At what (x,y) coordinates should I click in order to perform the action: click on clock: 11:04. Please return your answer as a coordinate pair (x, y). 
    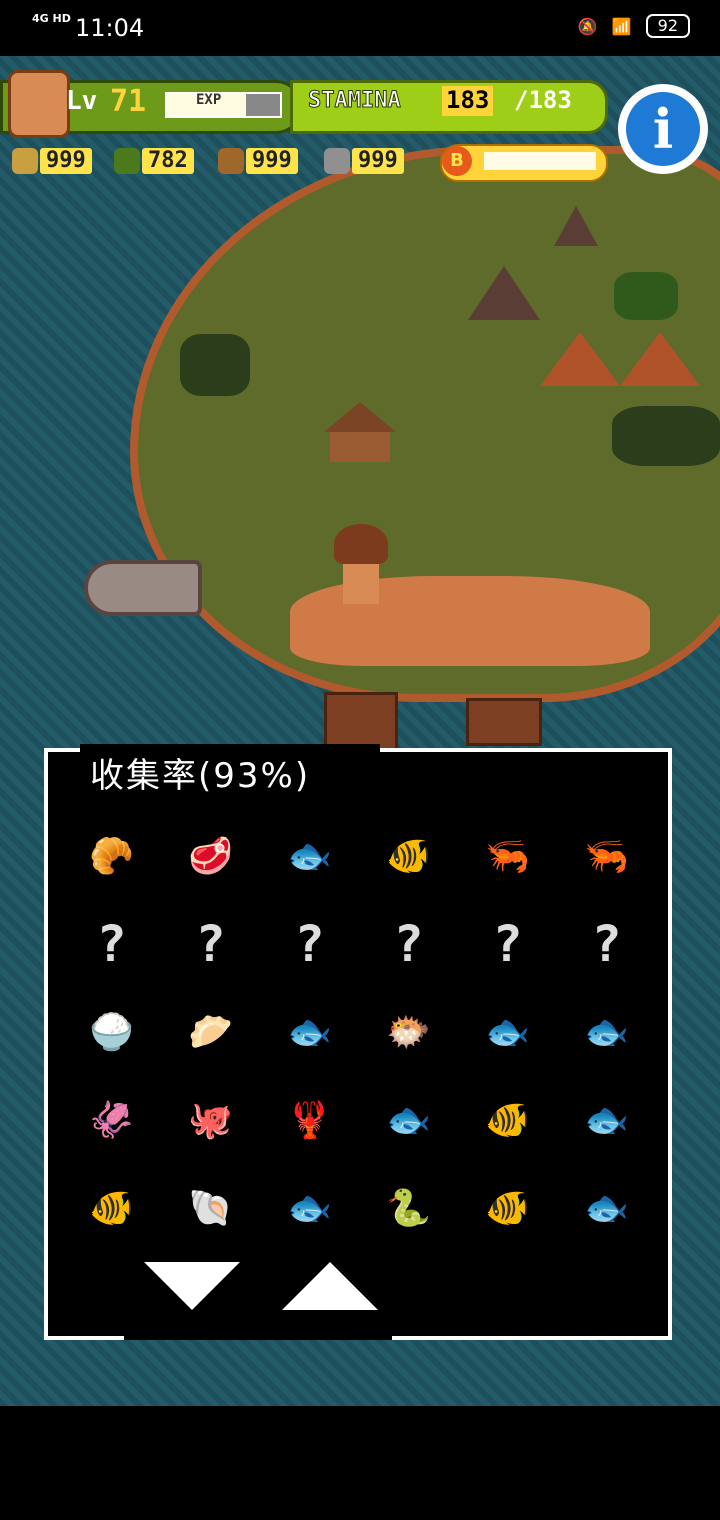
    Looking at the image, I should click on (110, 28).